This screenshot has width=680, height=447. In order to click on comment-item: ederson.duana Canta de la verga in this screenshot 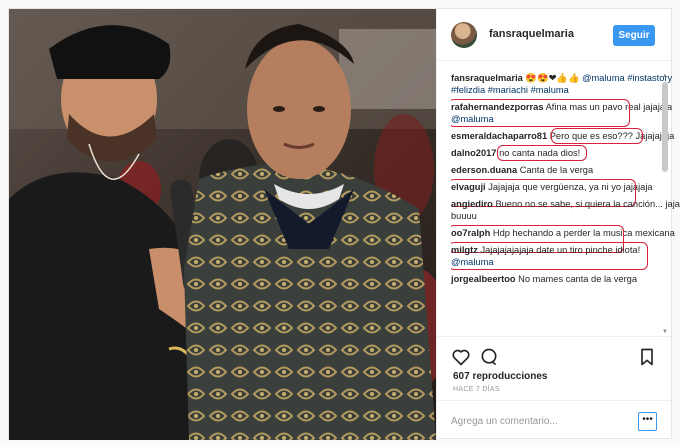, I will do `click(565, 170)`.